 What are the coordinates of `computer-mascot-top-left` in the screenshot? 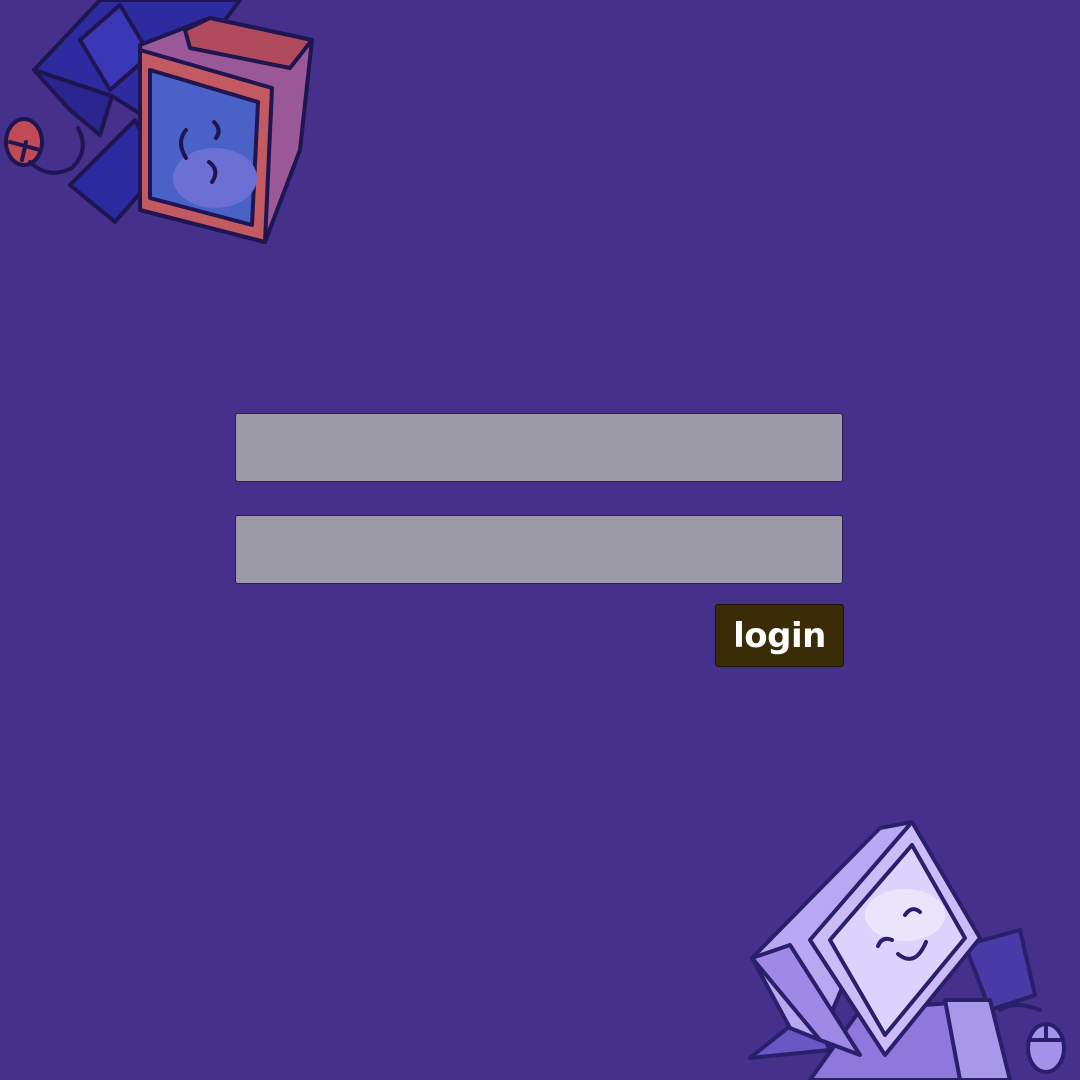 It's located at (159, 122).